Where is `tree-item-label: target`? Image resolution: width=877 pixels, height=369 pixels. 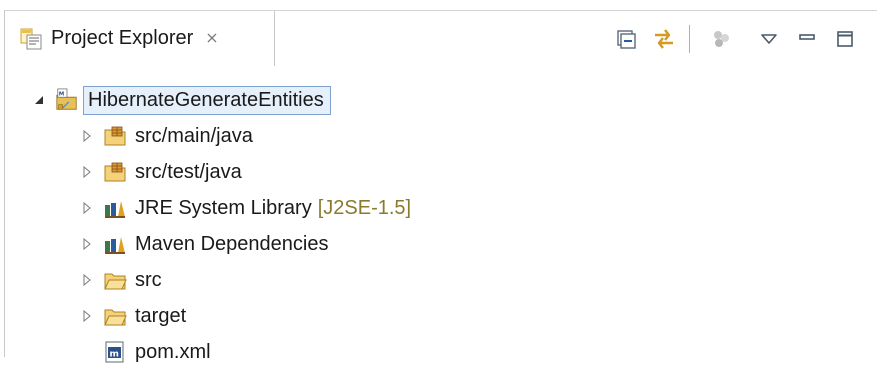 tree-item-label: target is located at coordinates (161, 315).